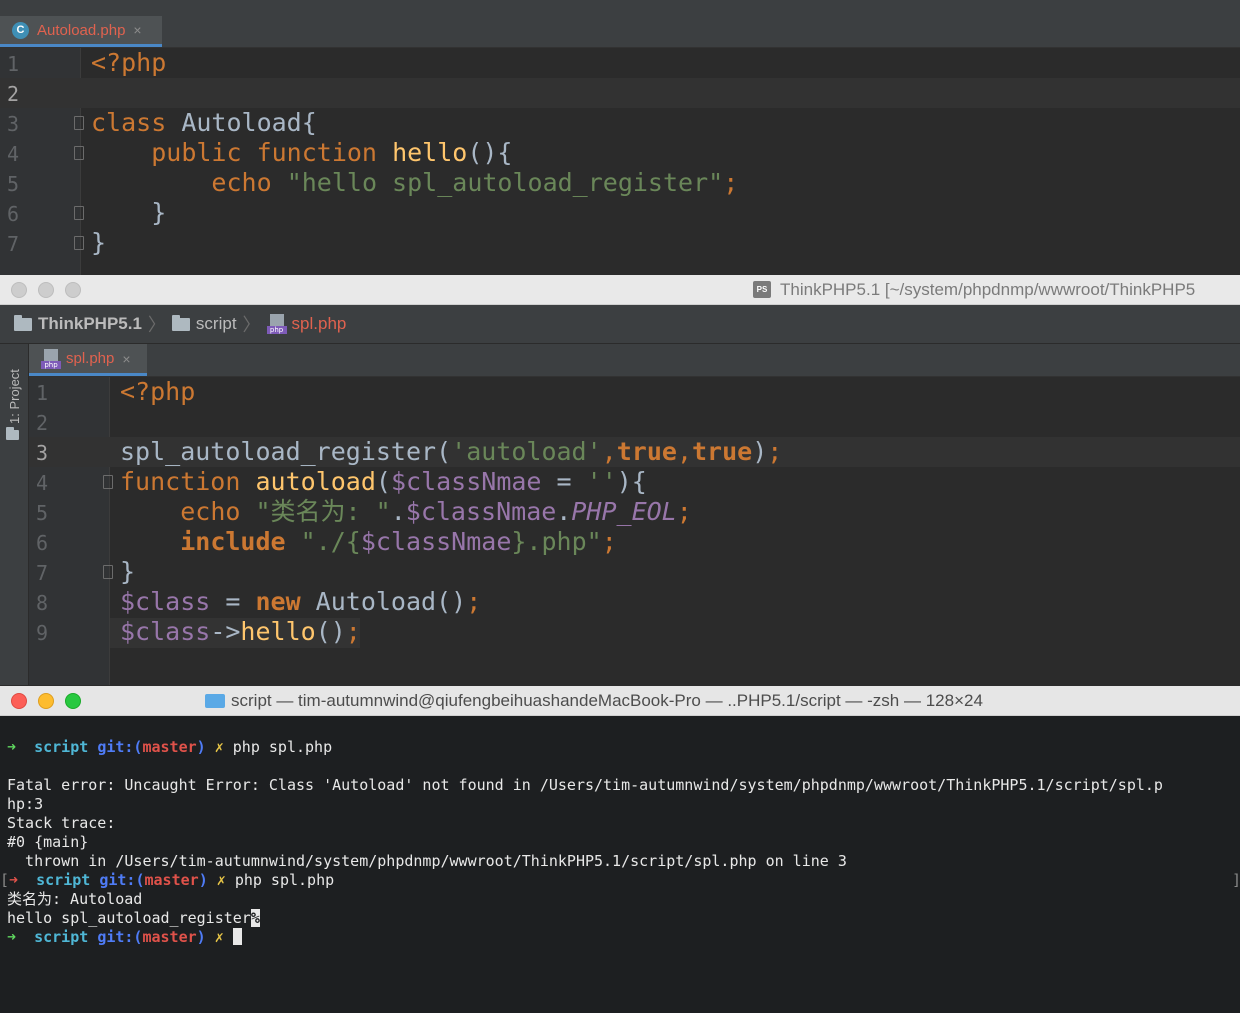 This screenshot has width=1240, height=1013. Describe the element at coordinates (475, 182) in the screenshot. I see `code-line: echo "hello spl_autoload_register";` at that location.